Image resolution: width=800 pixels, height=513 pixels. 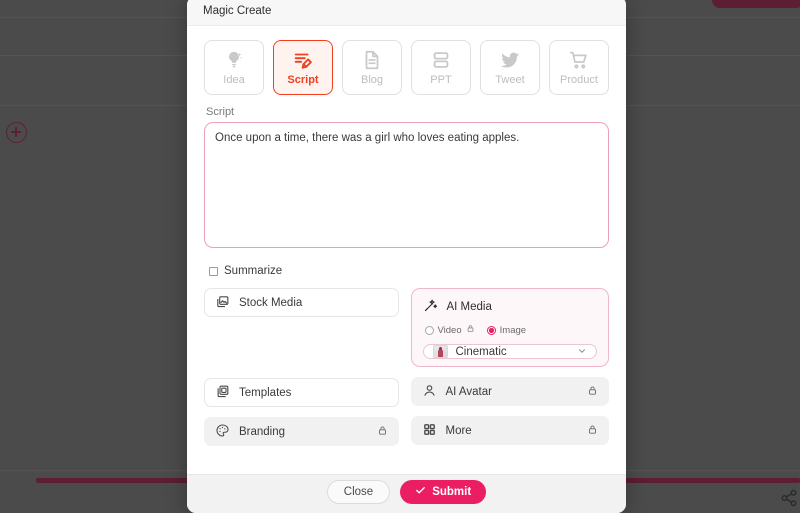 I want to click on summarize-label: Summarize, so click(x=253, y=271).